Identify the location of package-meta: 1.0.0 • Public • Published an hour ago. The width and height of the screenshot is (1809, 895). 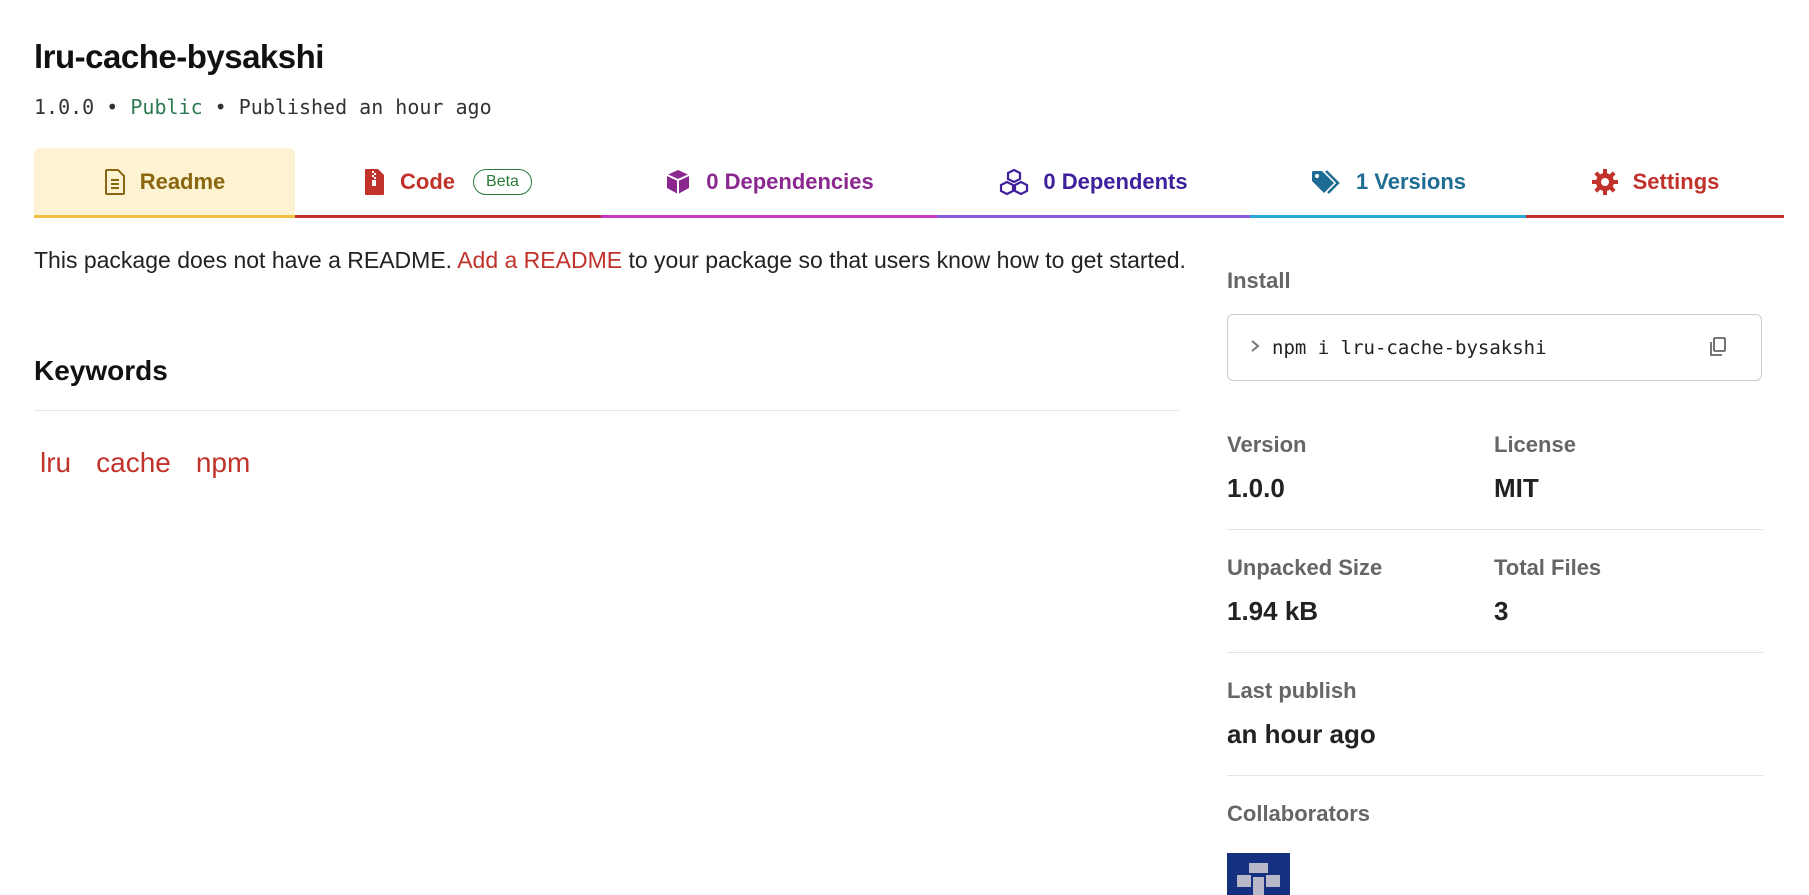
(263, 107).